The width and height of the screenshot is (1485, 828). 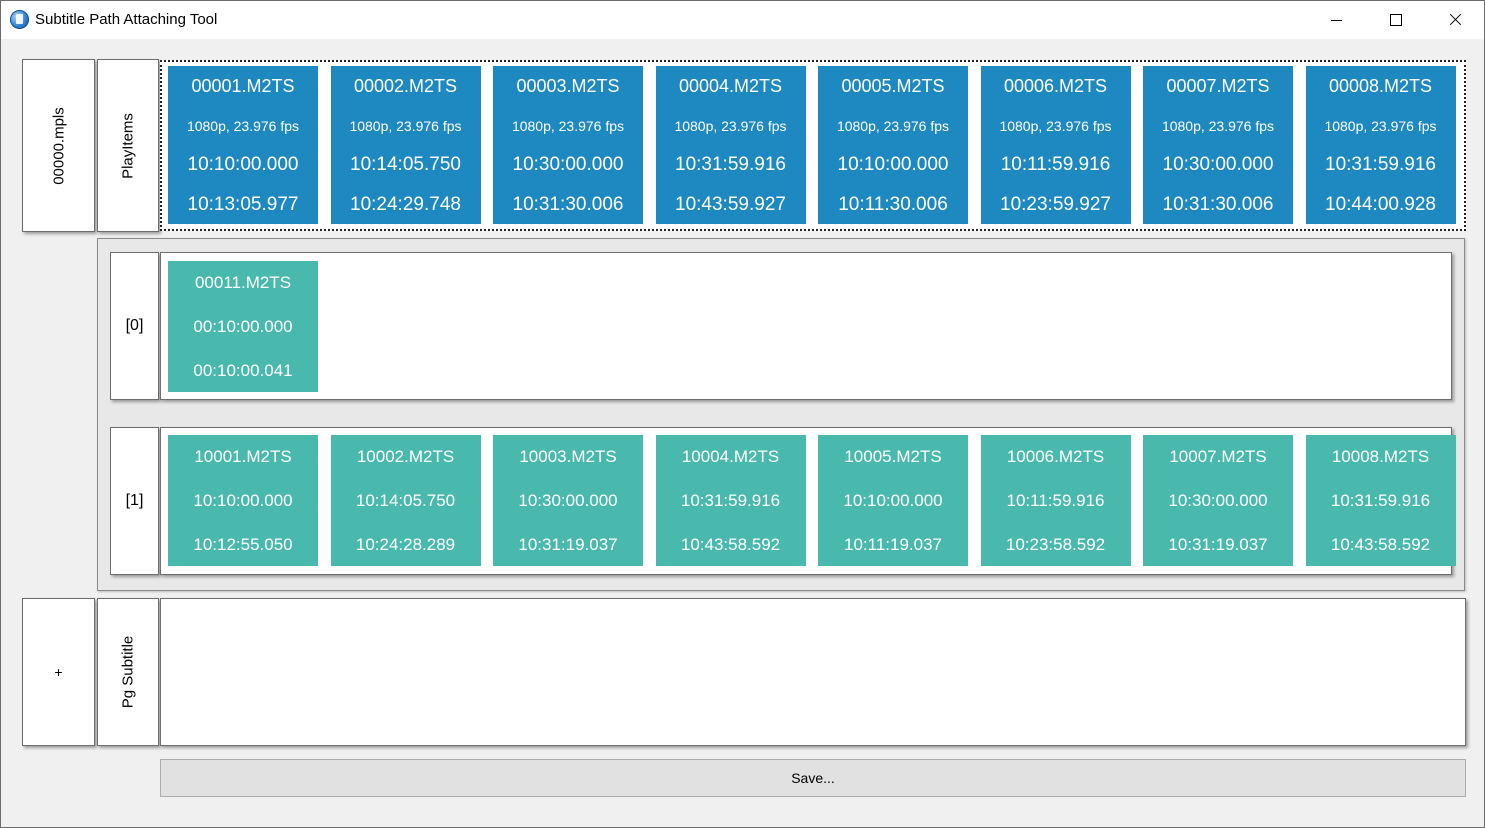 I want to click on playitem-file: 00002.M2TS, so click(x=405, y=86).